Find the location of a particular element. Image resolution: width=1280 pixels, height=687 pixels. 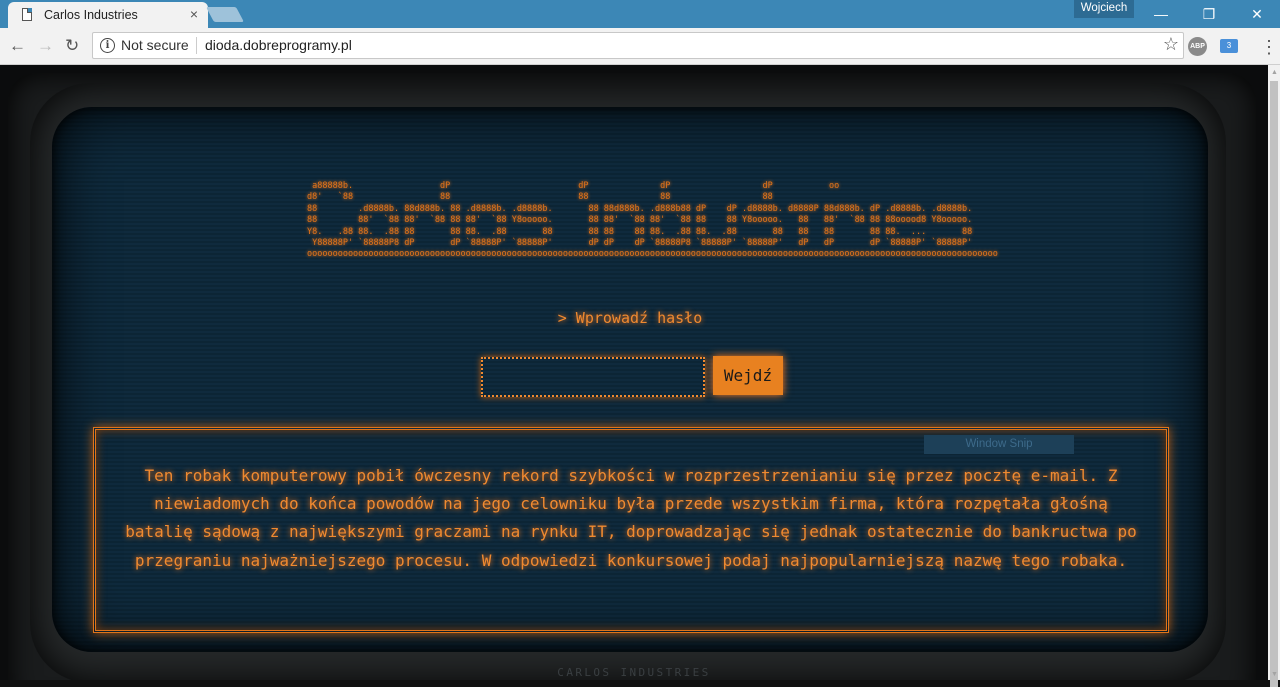

kebab-menu-icon: ⋮ is located at coordinates (1269, 47).